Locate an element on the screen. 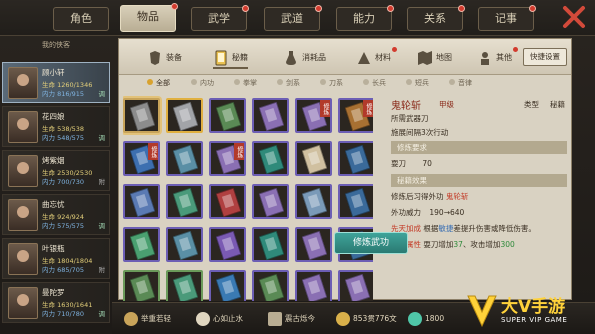  tab-items: 物品 is located at coordinates (149, 17).